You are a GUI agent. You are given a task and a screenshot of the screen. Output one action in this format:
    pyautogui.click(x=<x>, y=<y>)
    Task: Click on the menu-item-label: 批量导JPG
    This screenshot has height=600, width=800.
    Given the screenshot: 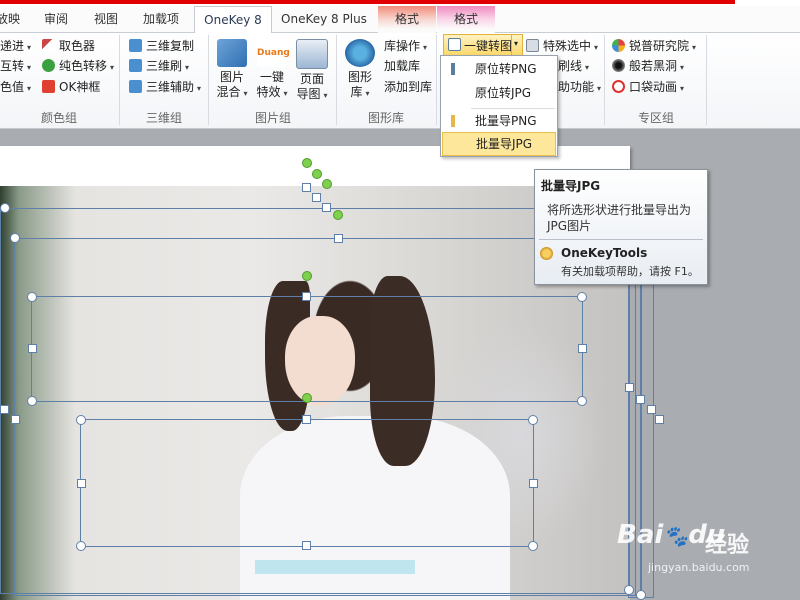 What is the action you would take?
    pyautogui.click(x=504, y=144)
    